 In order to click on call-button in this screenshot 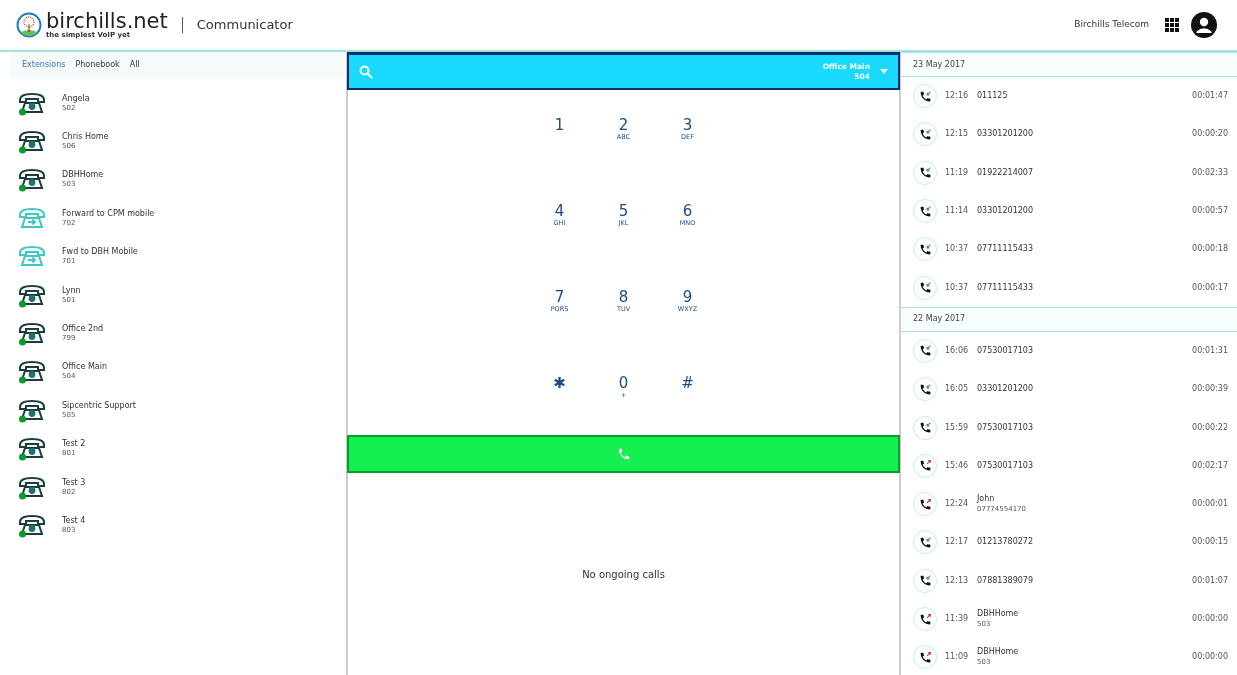, I will do `click(623, 454)`.